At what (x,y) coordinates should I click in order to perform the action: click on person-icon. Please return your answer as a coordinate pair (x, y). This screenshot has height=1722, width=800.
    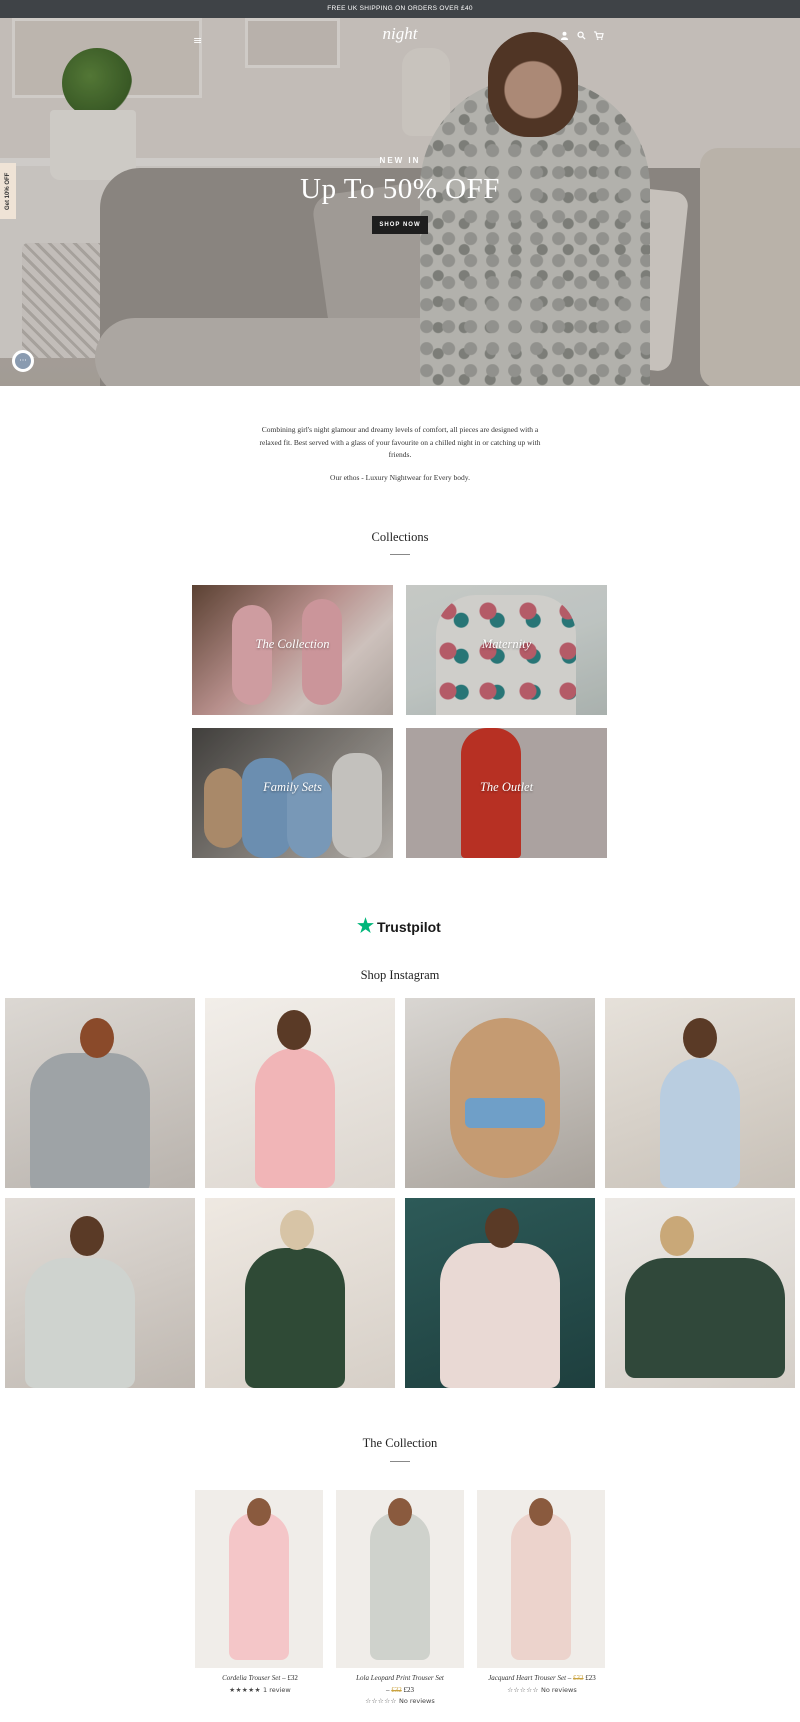
    Looking at the image, I should click on (564, 37).